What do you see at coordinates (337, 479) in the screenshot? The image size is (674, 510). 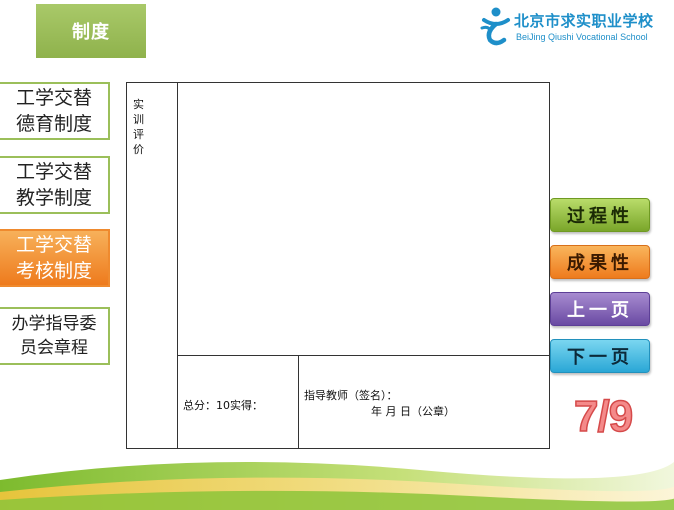 I see `footer-wave-decoration` at bounding box center [337, 479].